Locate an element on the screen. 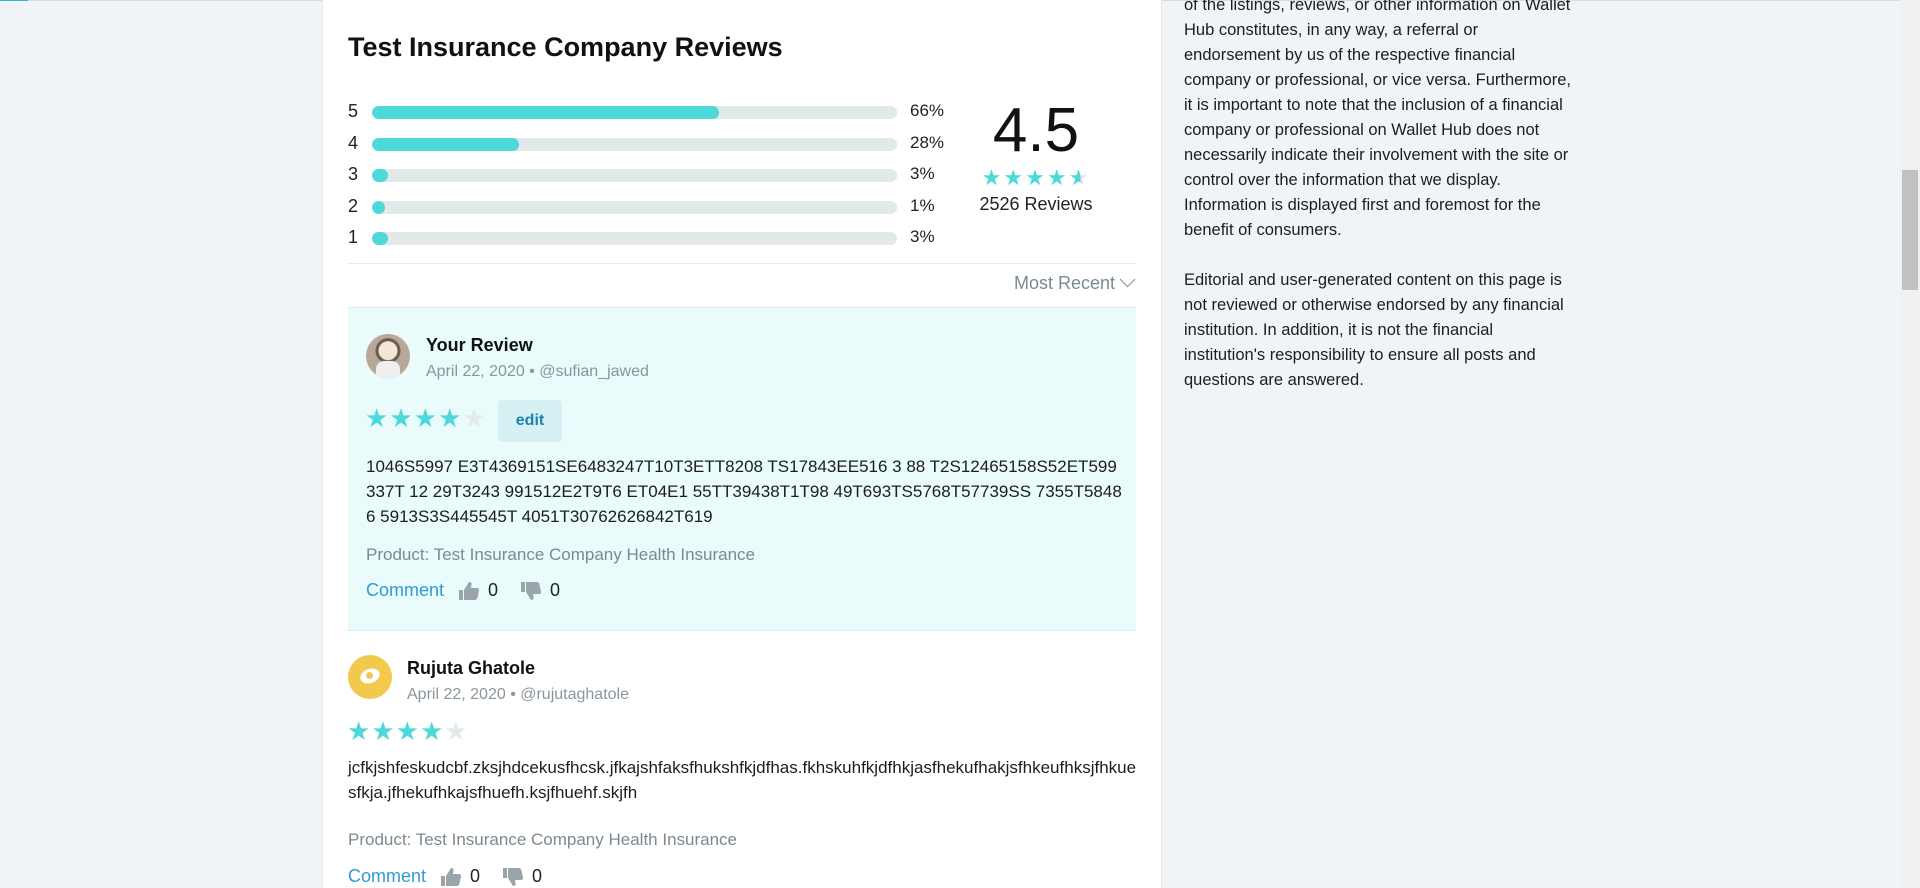  rating-distribution: 5 66% 4 28% 3 3% 2 1% 1 3% is located at coordinates (648, 179).